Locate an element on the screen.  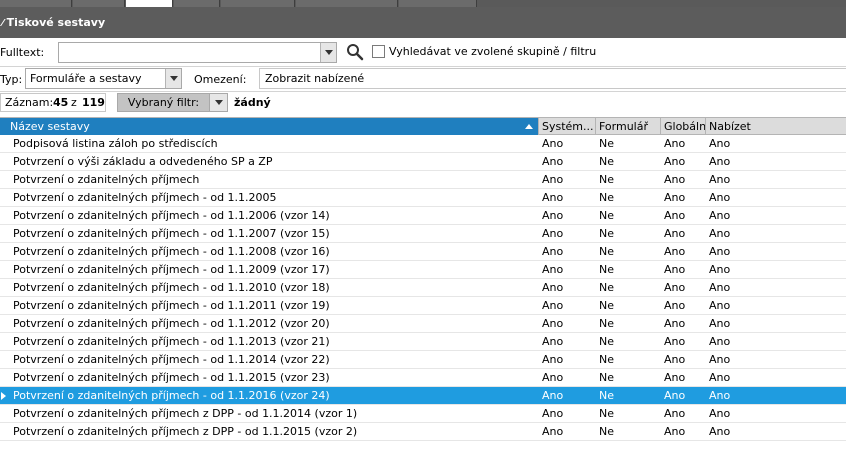
selected-filter-button: Vybraný filtr: is located at coordinates (163, 102).